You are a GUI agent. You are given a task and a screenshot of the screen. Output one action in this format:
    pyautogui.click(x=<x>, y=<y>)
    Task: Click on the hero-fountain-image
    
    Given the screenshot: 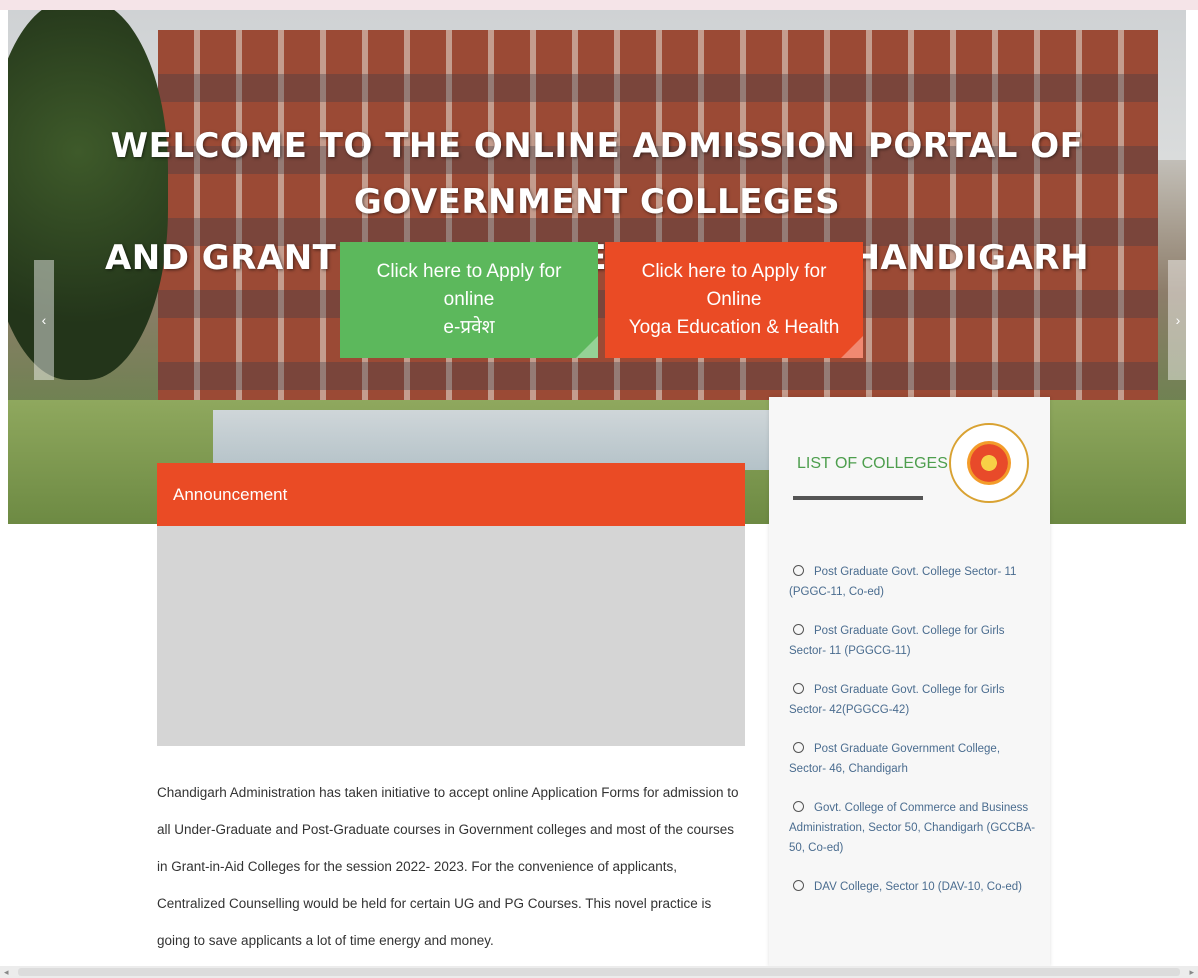 What is the action you would take?
    pyautogui.click(x=493, y=440)
    